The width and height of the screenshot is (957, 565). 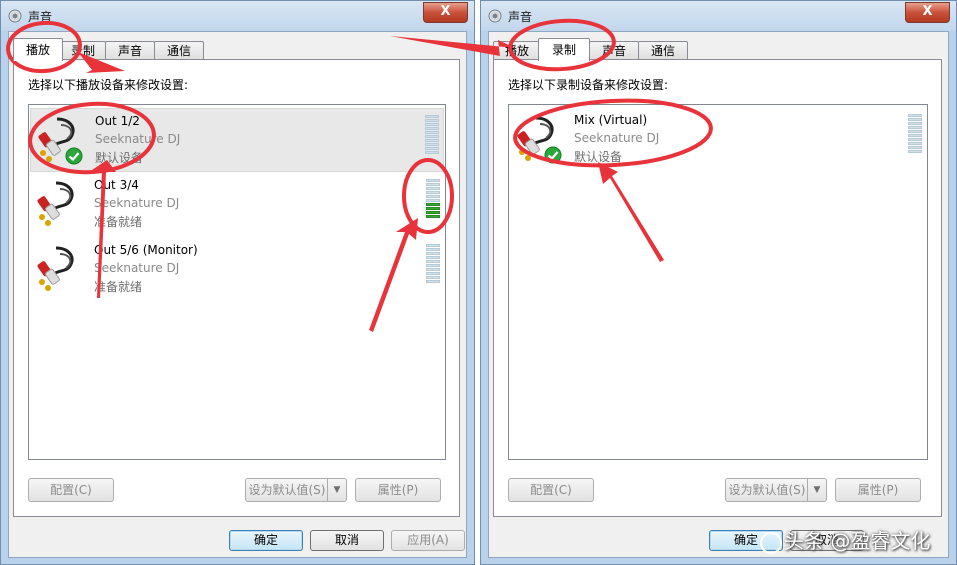 What do you see at coordinates (266, 540) in the screenshot?
I see `ok-button: 确定` at bounding box center [266, 540].